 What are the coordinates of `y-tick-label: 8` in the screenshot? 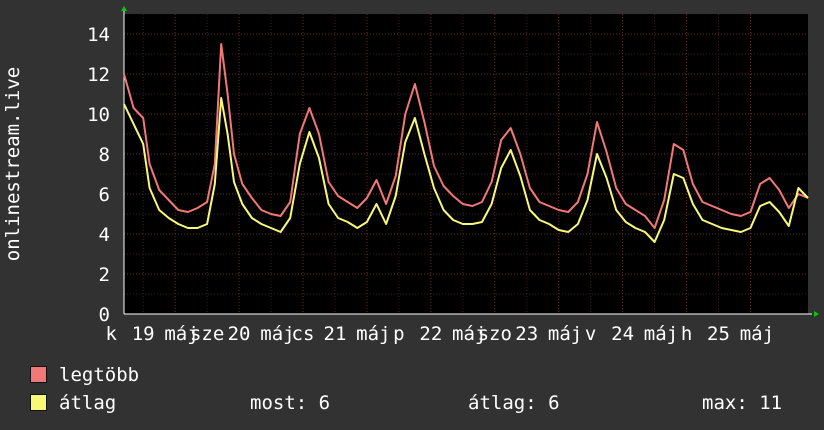 It's located at (104, 155).